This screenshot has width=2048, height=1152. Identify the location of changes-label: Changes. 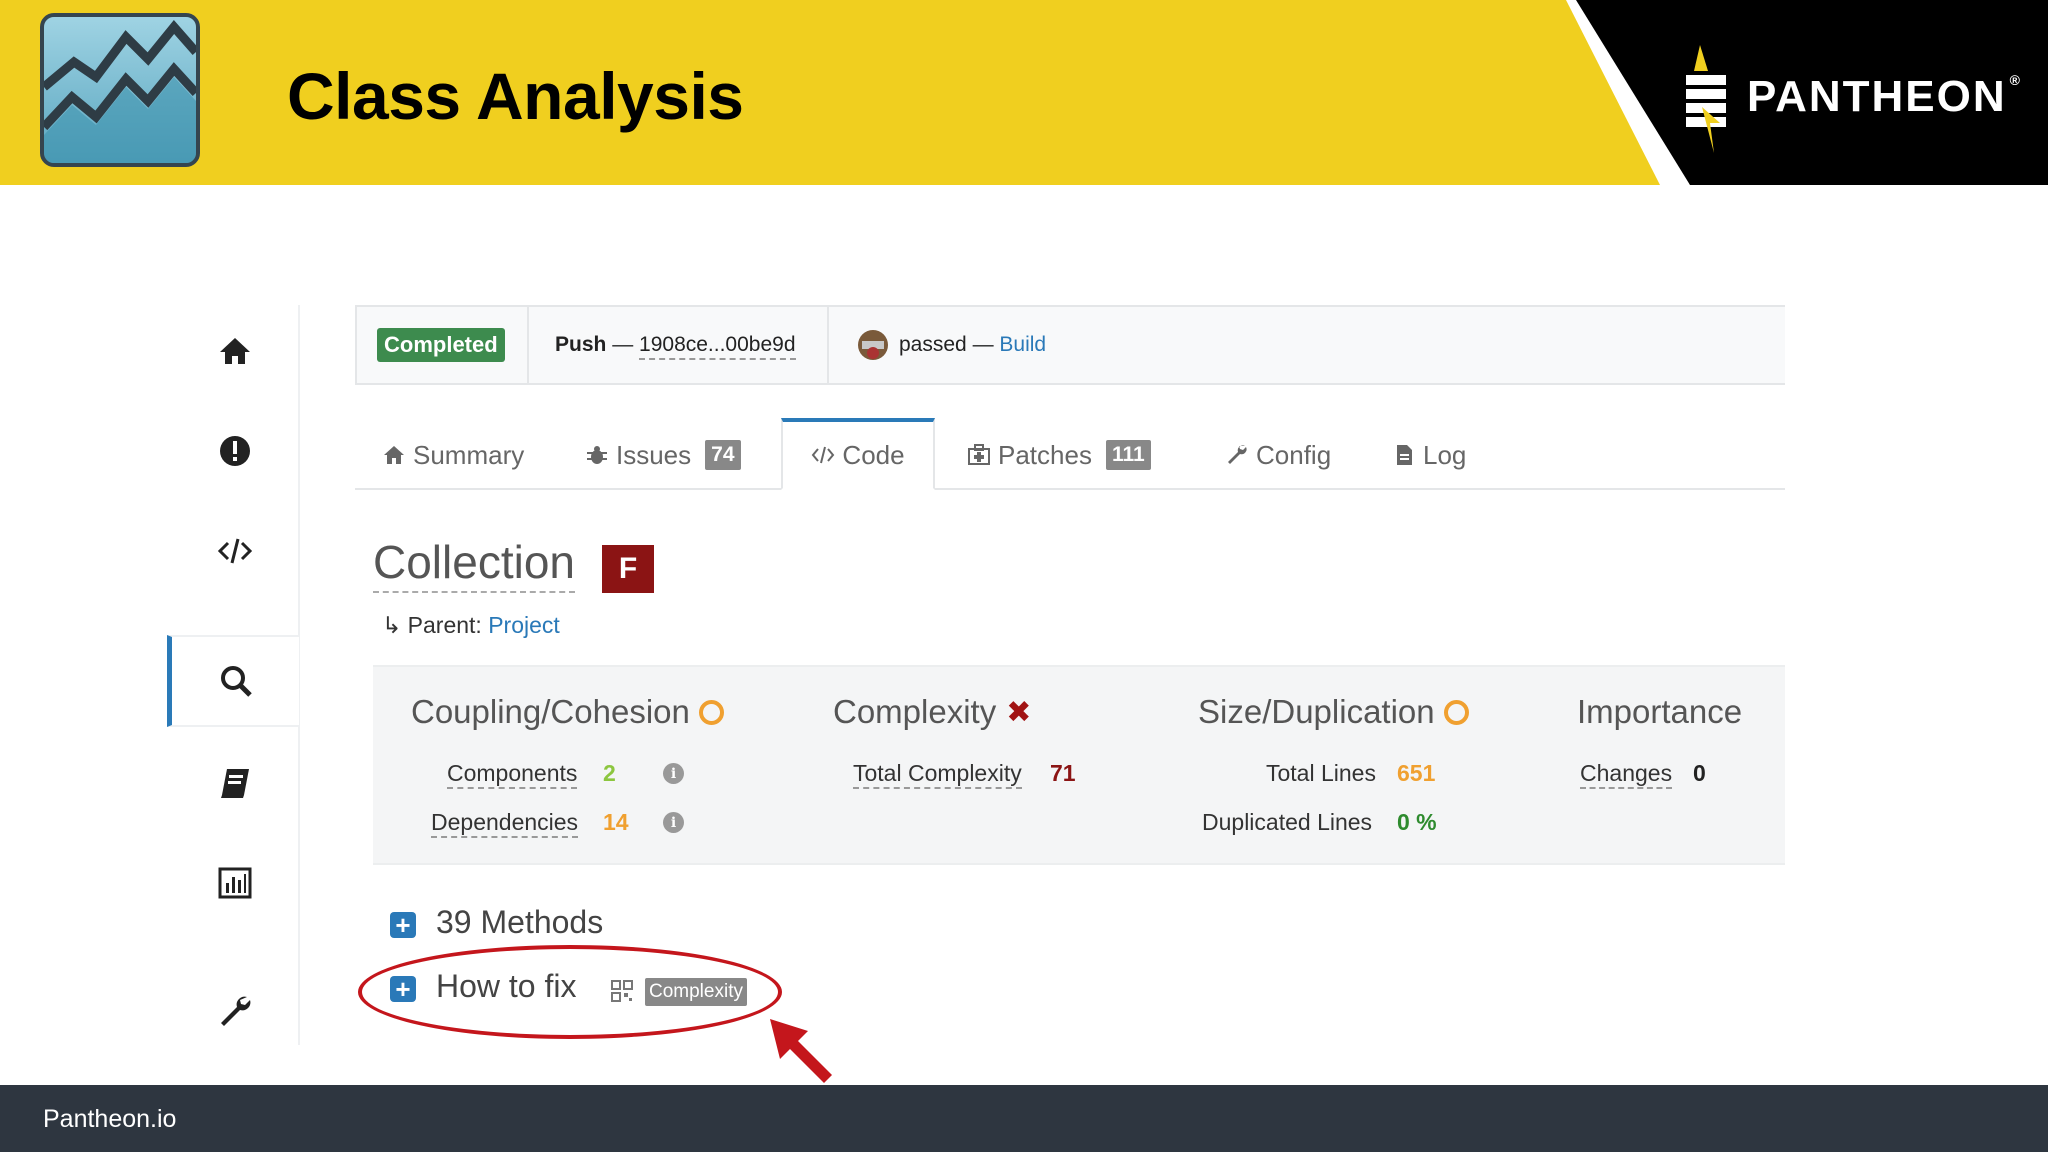
(1626, 774).